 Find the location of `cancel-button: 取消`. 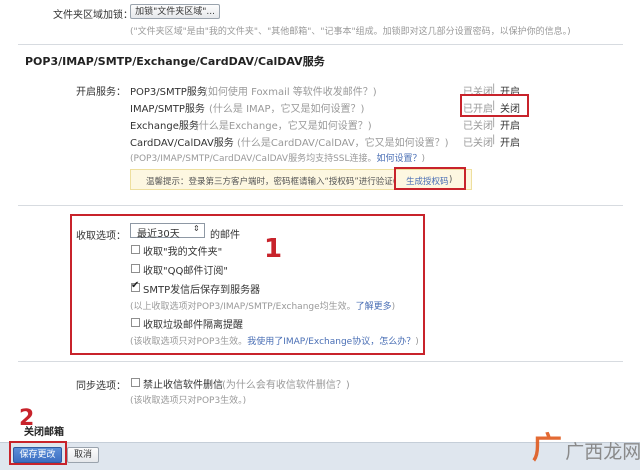

cancel-button: 取消 is located at coordinates (83, 455).